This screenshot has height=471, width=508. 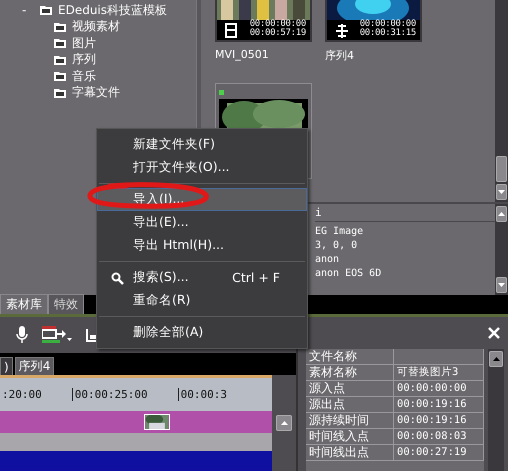 I want to click on panel-tab: 素材库, so click(x=24, y=304).